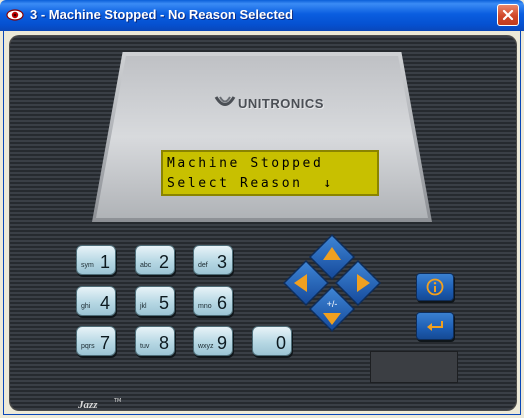  I want to click on key-2: abc 2, so click(155, 260).